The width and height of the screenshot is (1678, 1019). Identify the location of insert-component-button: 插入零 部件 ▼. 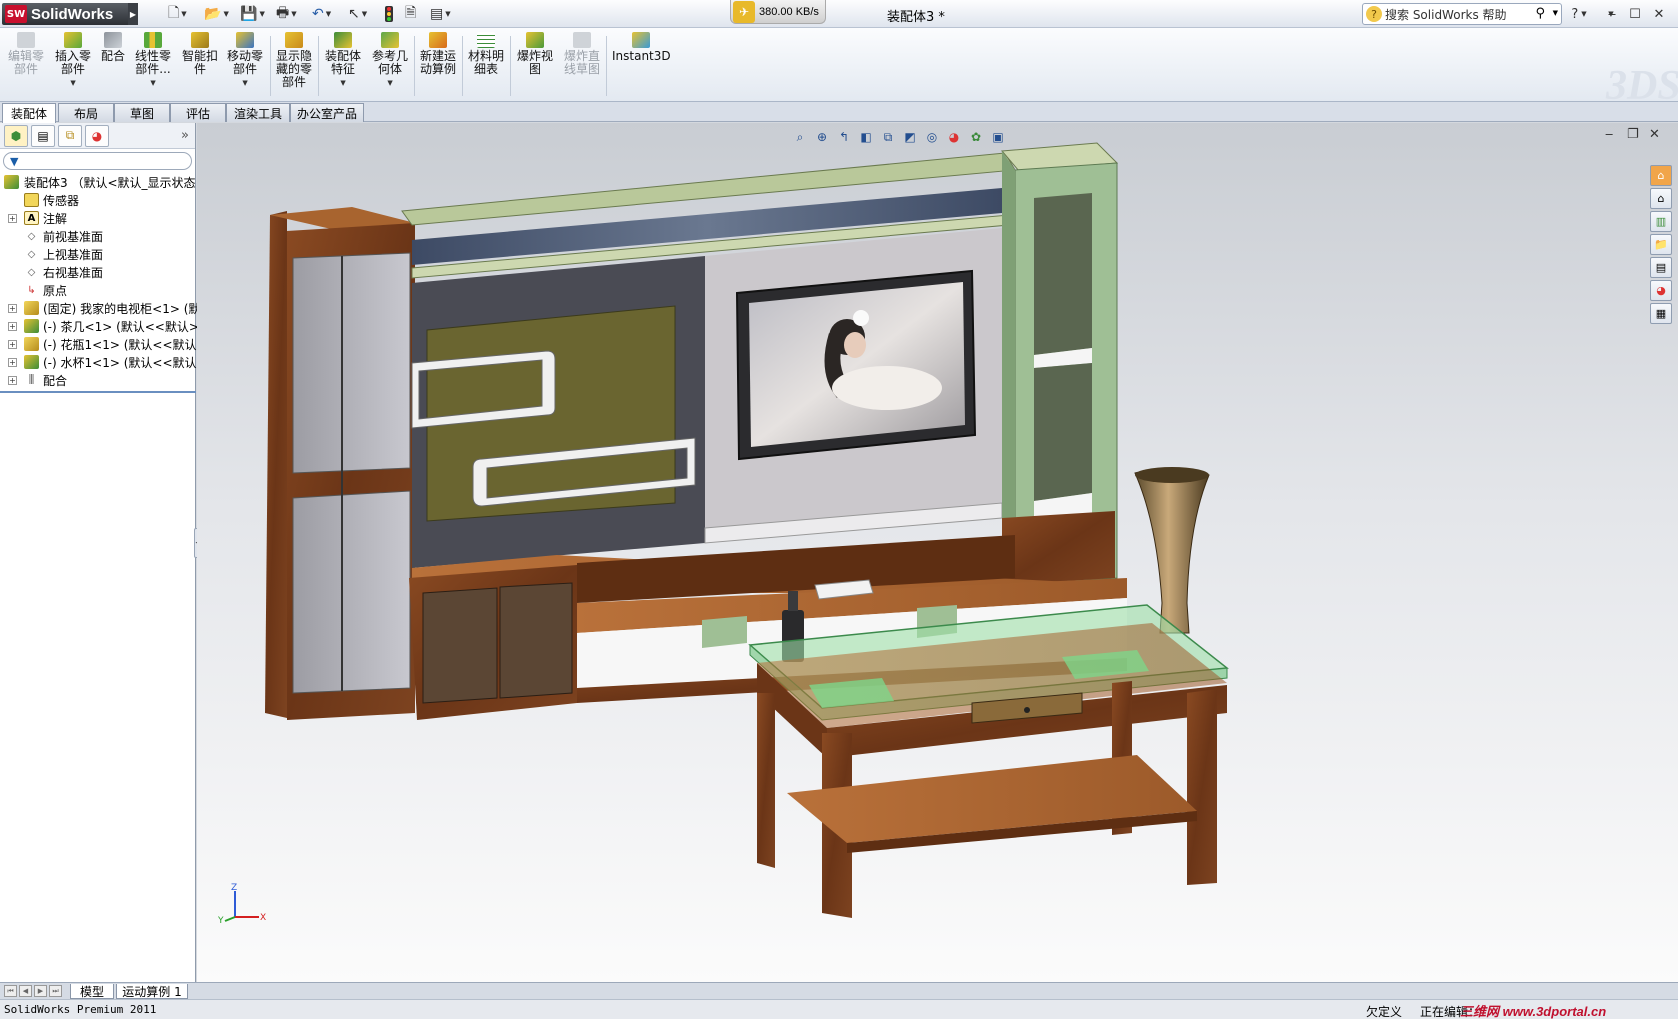
(73, 61).